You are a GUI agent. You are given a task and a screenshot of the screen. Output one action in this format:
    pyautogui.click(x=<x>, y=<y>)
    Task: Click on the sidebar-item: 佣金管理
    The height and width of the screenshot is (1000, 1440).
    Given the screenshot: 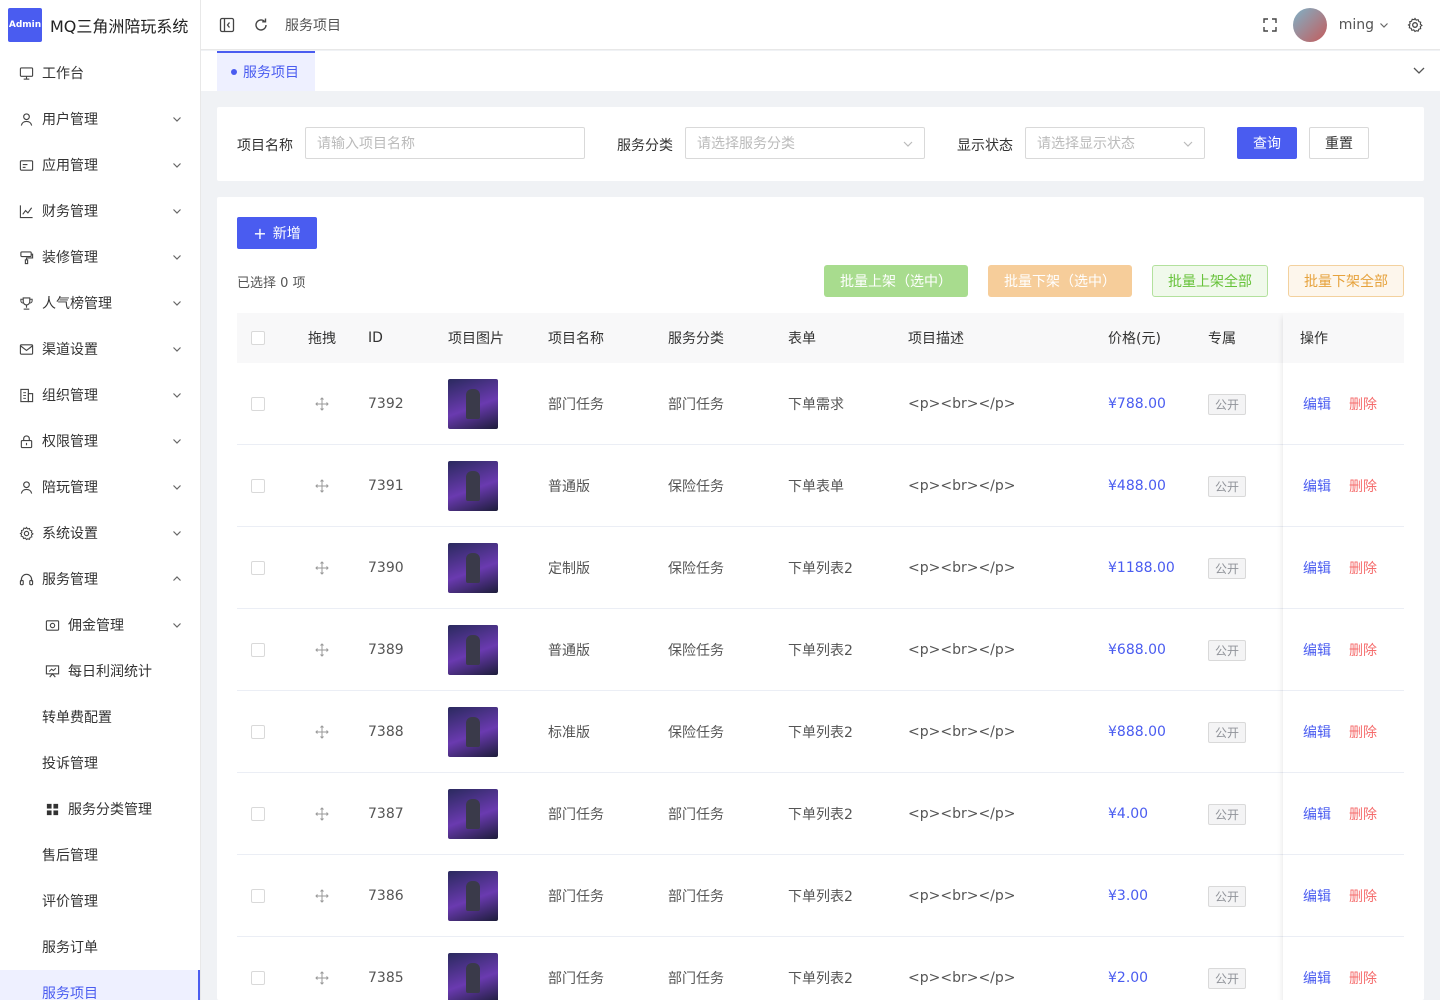 What is the action you would take?
    pyautogui.click(x=100, y=625)
    